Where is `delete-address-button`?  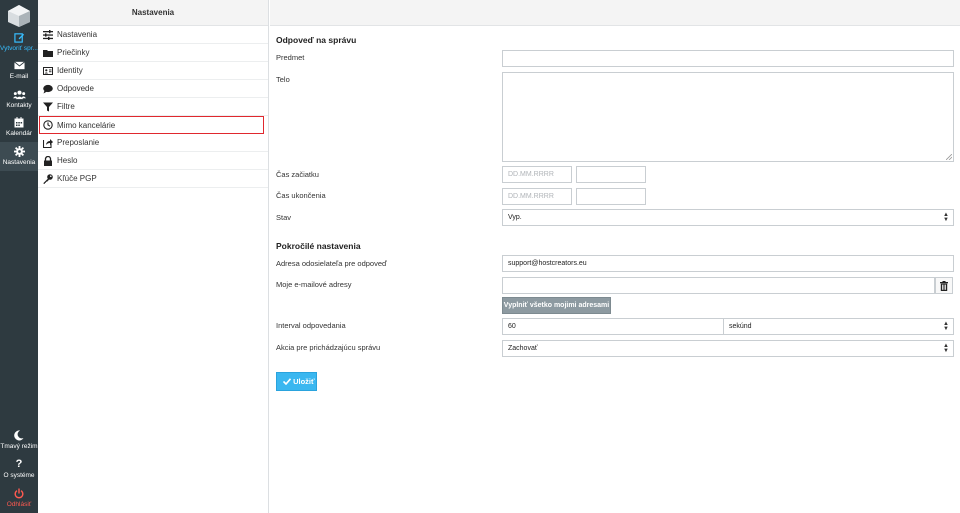
delete-address-button is located at coordinates (944, 285).